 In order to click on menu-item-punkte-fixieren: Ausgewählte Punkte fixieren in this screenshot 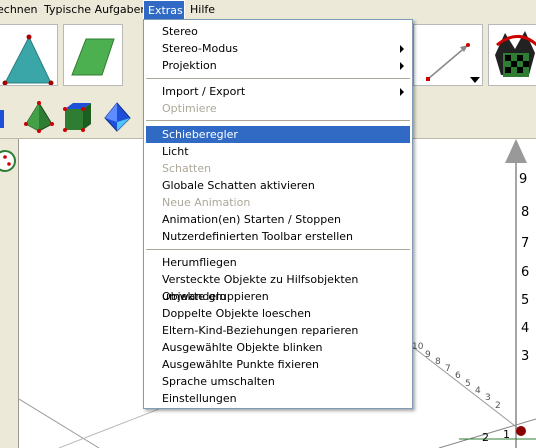, I will do `click(278, 364)`.